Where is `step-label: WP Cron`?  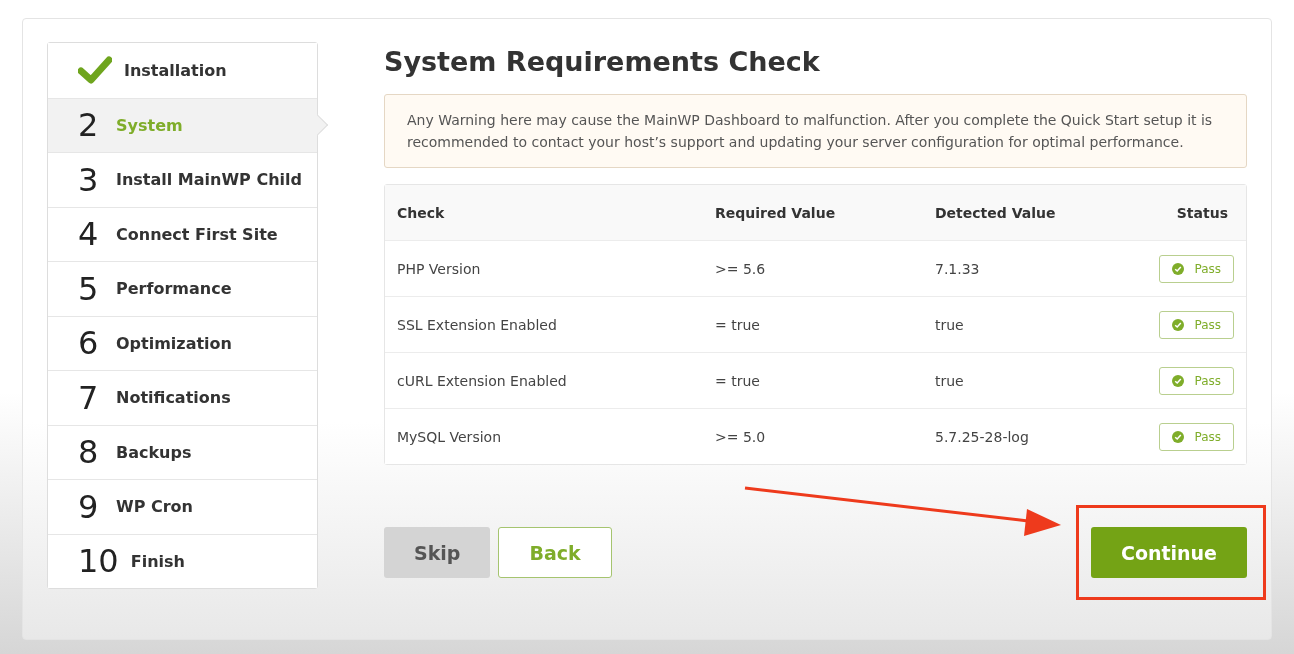
step-label: WP Cron is located at coordinates (154, 507).